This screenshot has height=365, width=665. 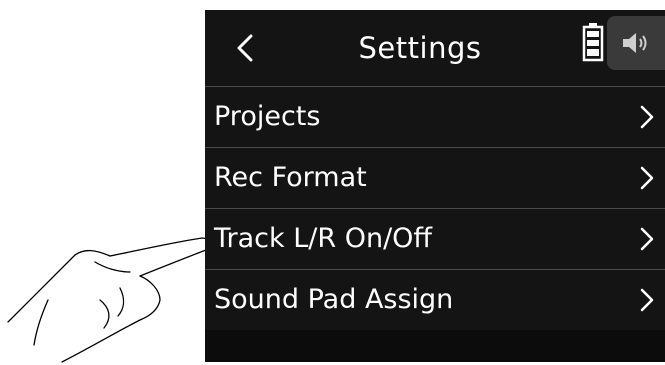 What do you see at coordinates (435, 177) in the screenshot?
I see `menu-item-rec-format: Rec Format` at bounding box center [435, 177].